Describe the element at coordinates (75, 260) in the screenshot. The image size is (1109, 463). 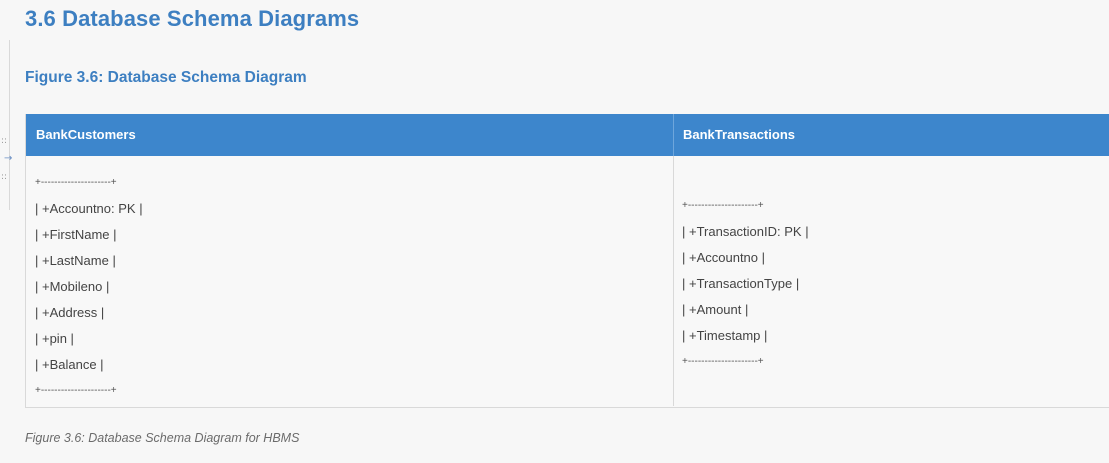
I see `schema-field: | +LastName |` at that location.